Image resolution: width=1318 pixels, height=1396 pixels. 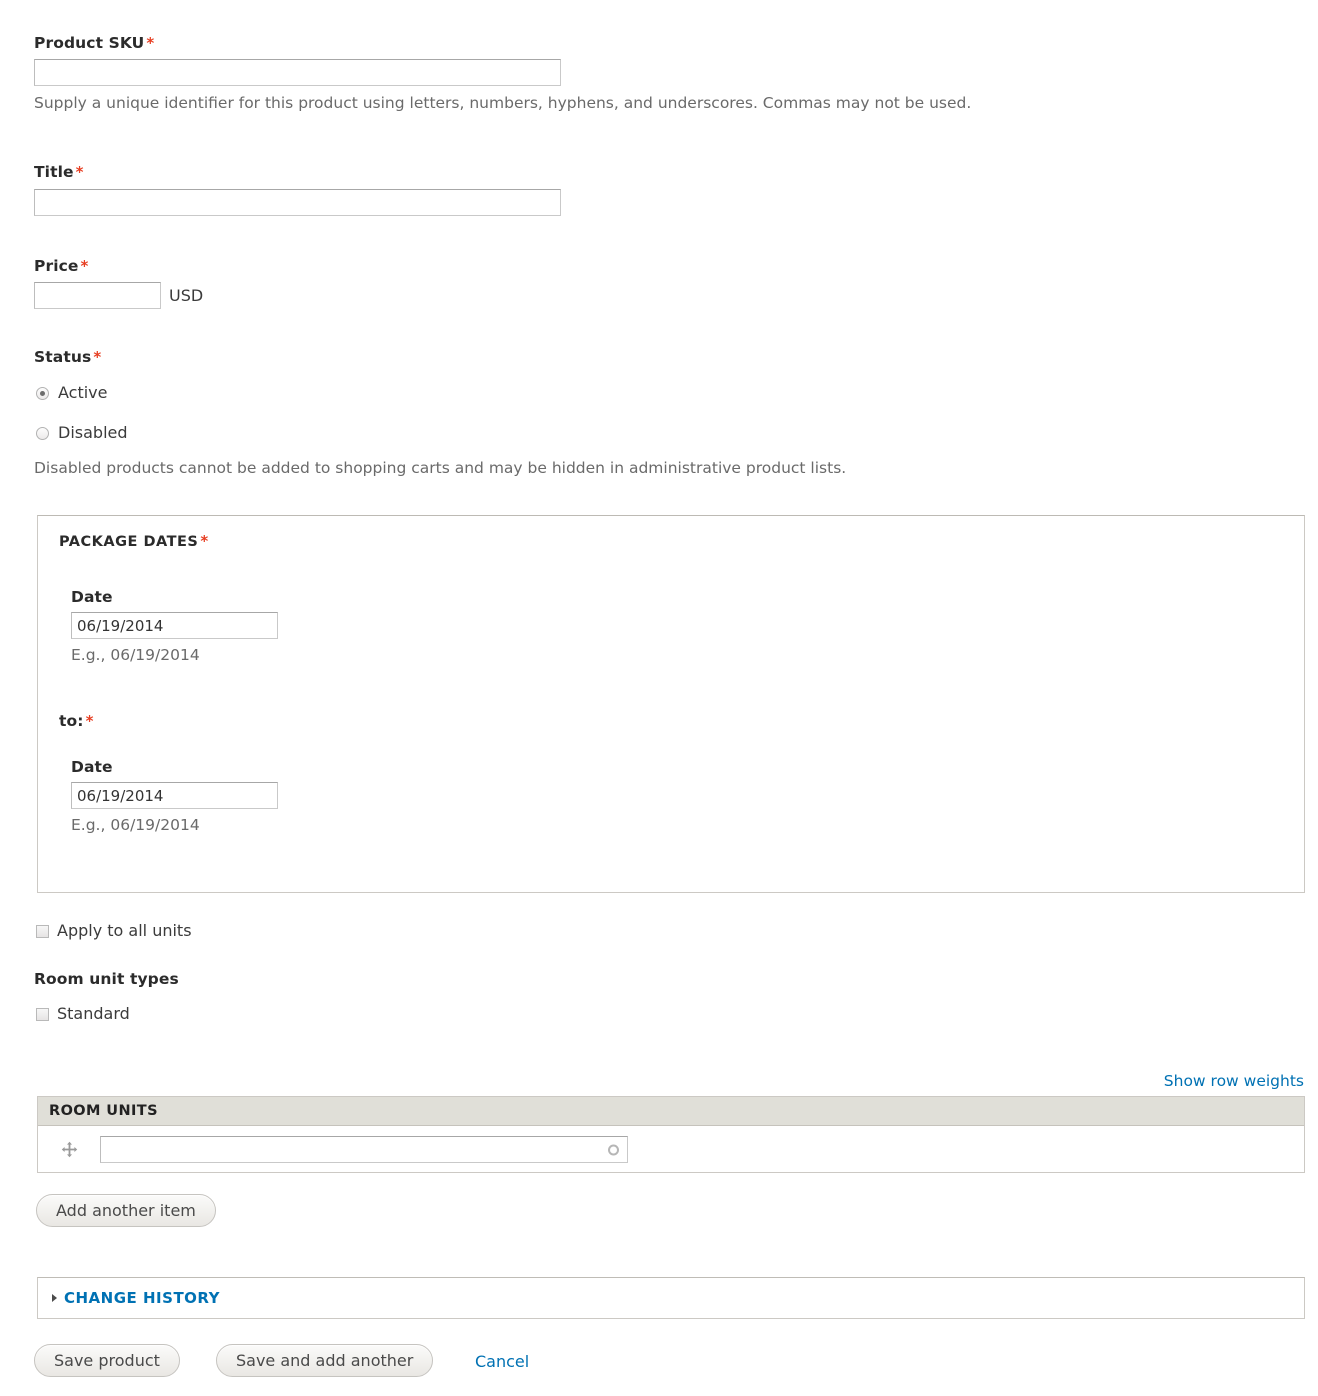 What do you see at coordinates (325, 1360) in the screenshot?
I see `save-and-add-another-button: Save and add another` at bounding box center [325, 1360].